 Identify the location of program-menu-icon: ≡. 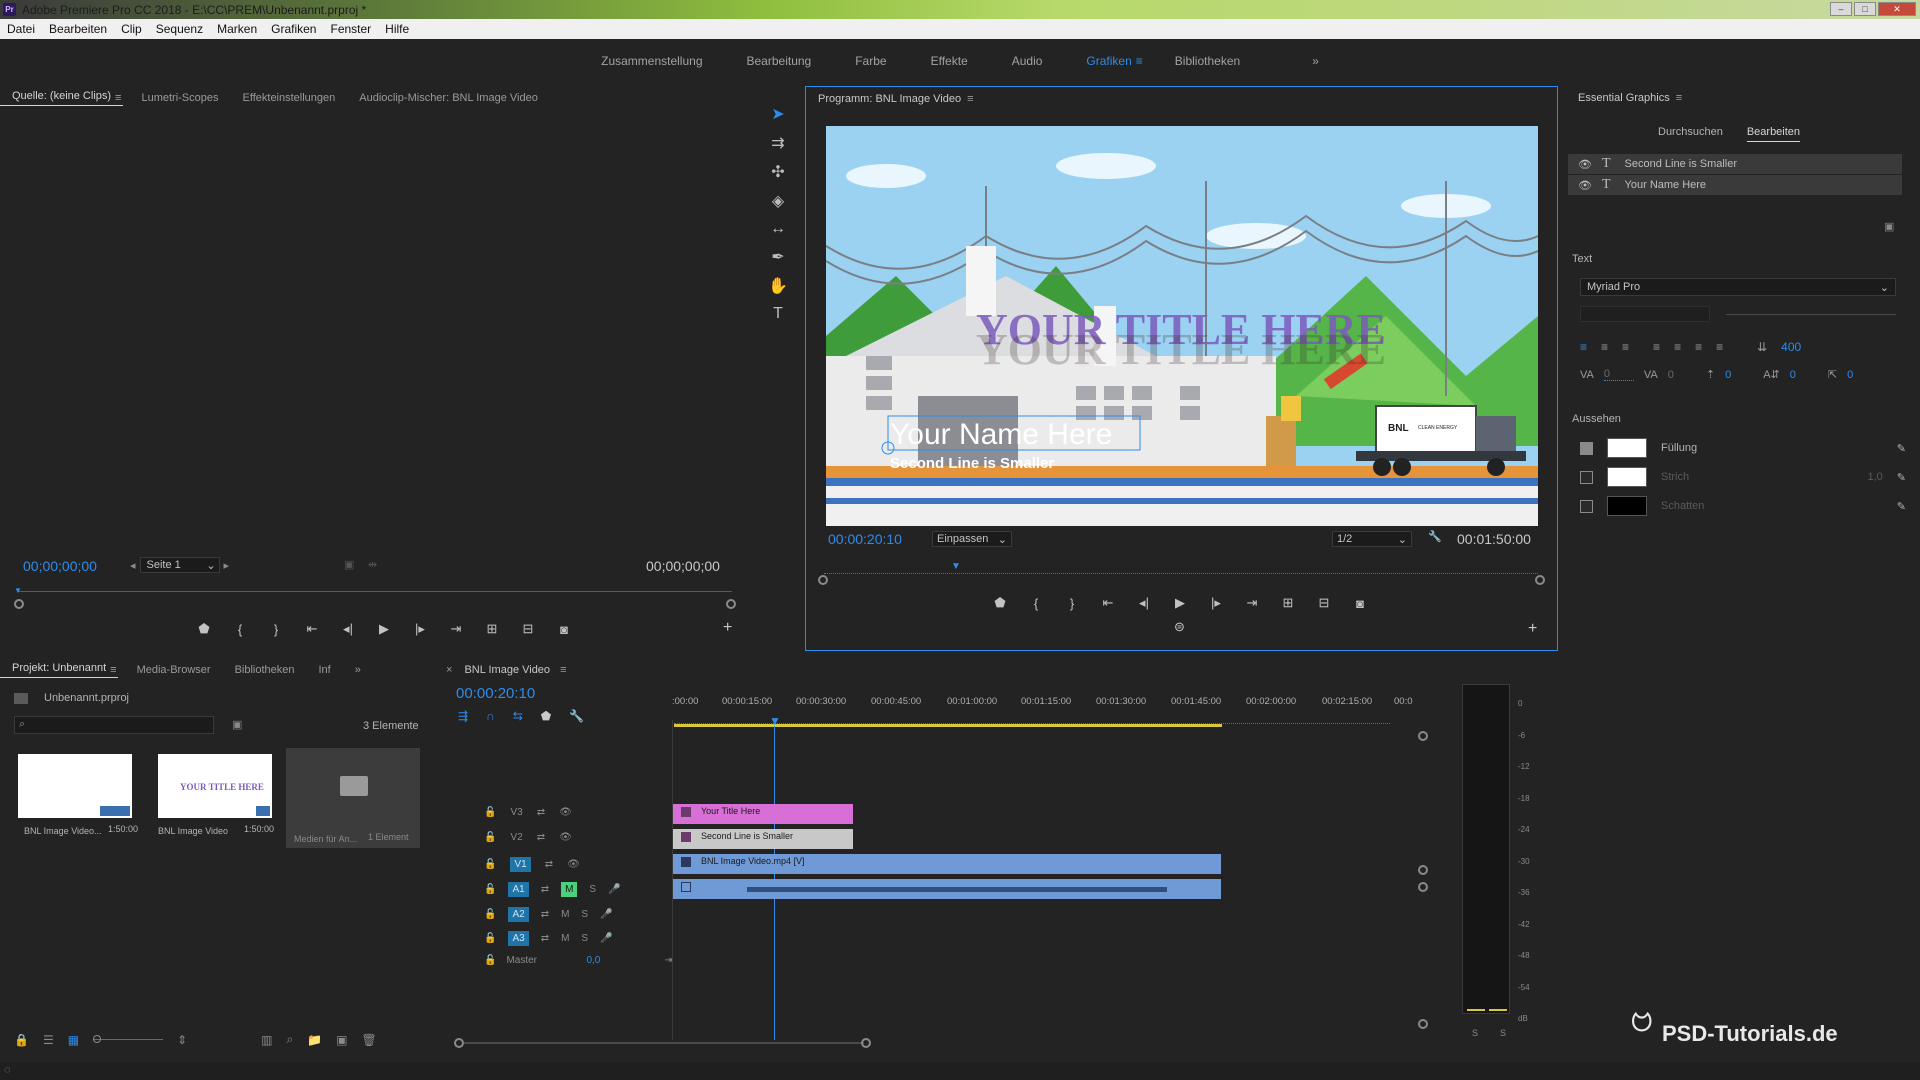
(970, 99).